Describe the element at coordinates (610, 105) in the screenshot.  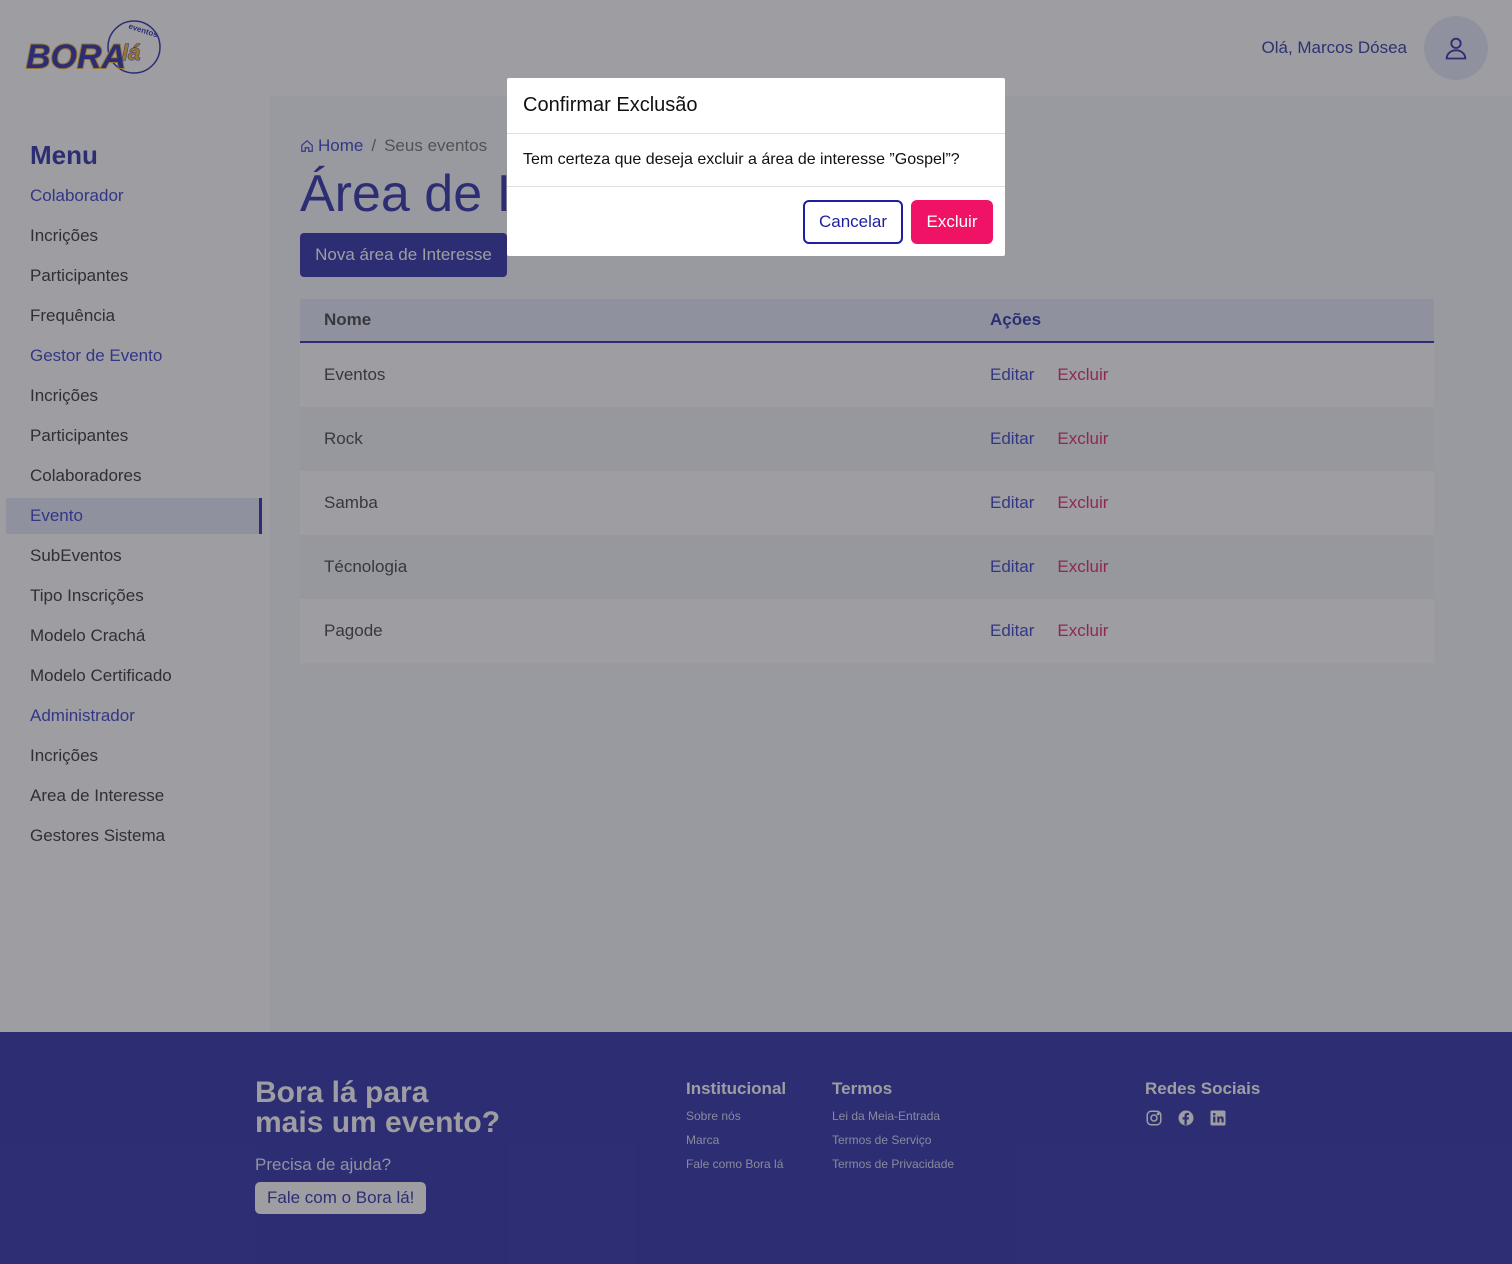
I see `dialog-title: Confirmar Exclusão` at that location.